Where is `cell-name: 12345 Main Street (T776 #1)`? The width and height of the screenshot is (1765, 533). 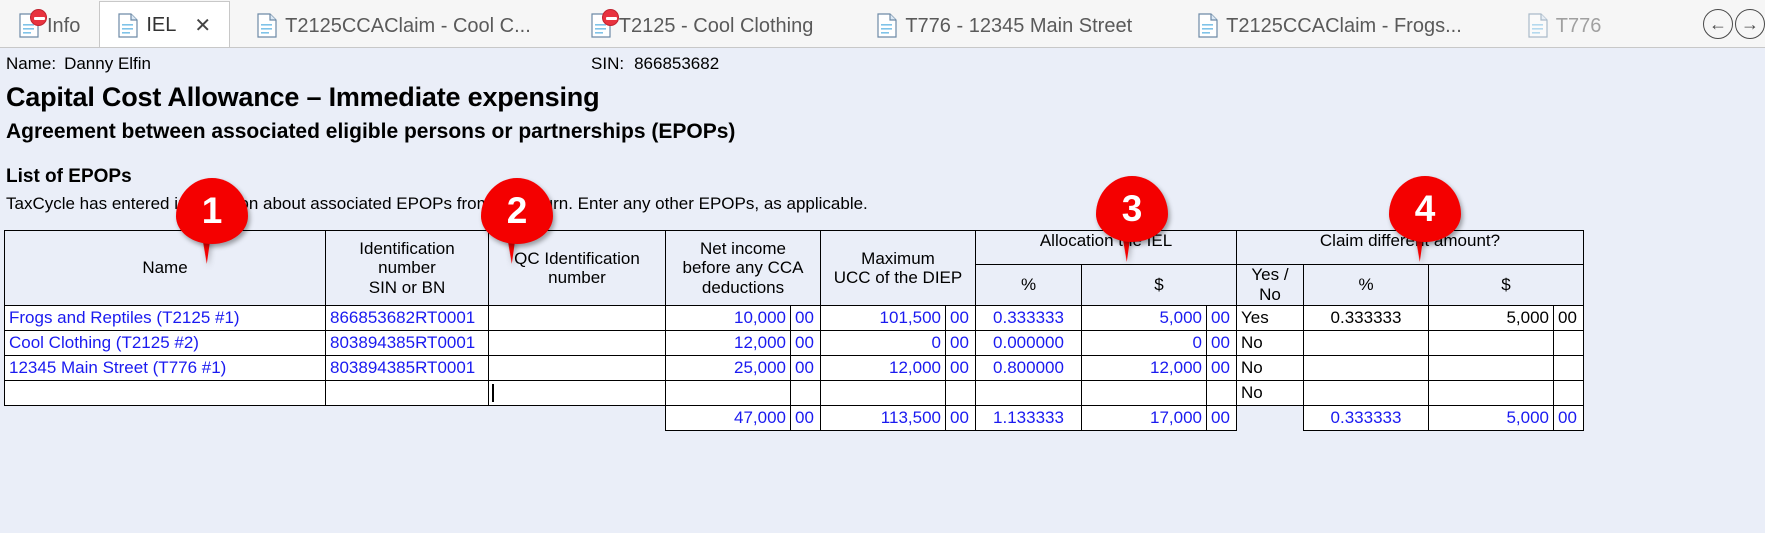
cell-name: 12345 Main Street (T776 #1) is located at coordinates (165, 368).